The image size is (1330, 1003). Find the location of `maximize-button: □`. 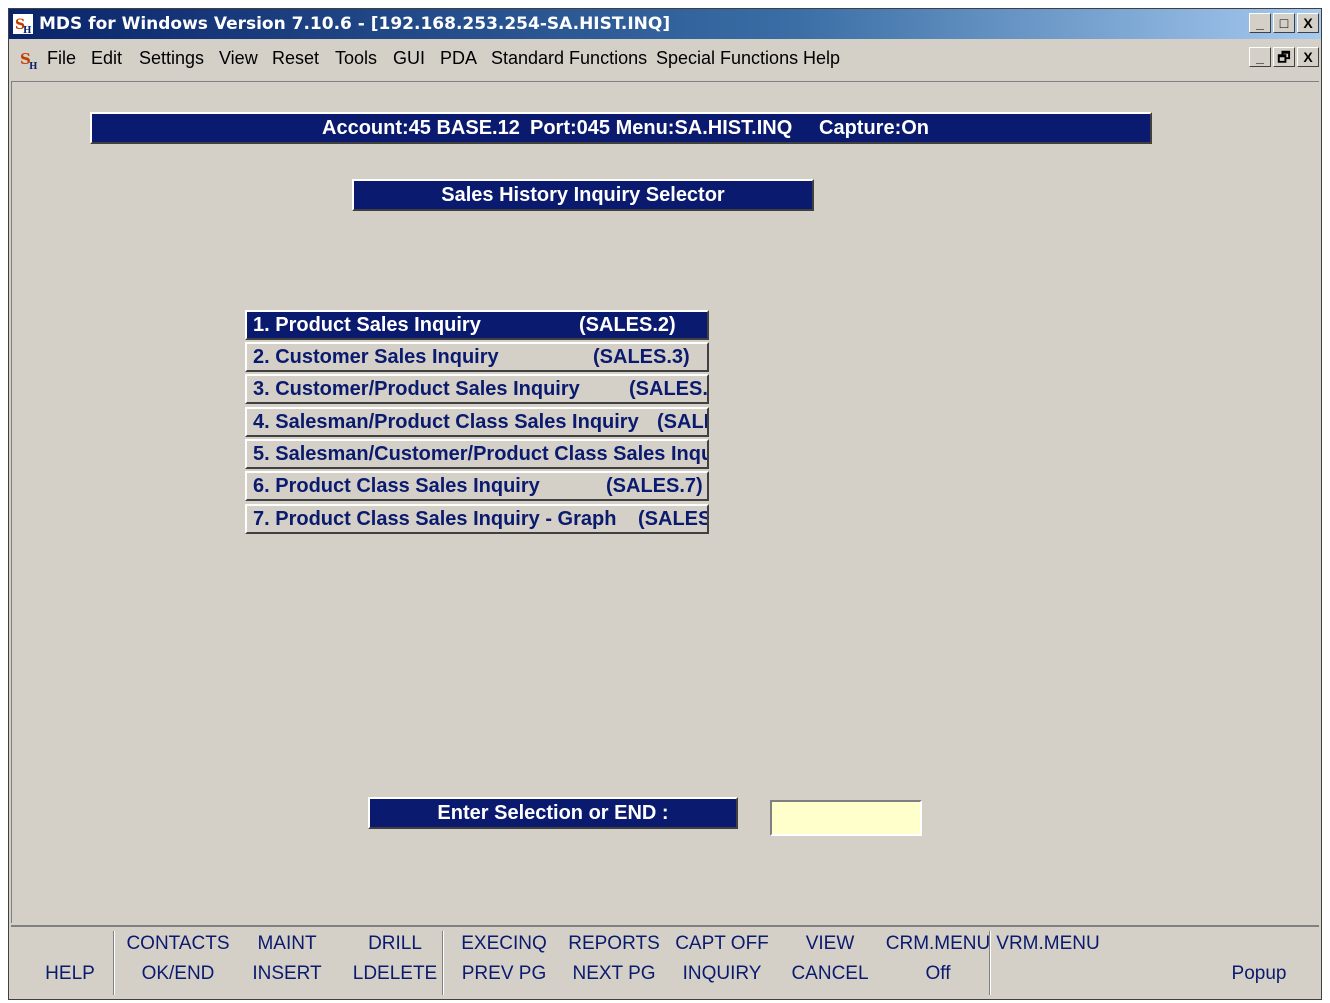

maximize-button: □ is located at coordinates (1284, 23).